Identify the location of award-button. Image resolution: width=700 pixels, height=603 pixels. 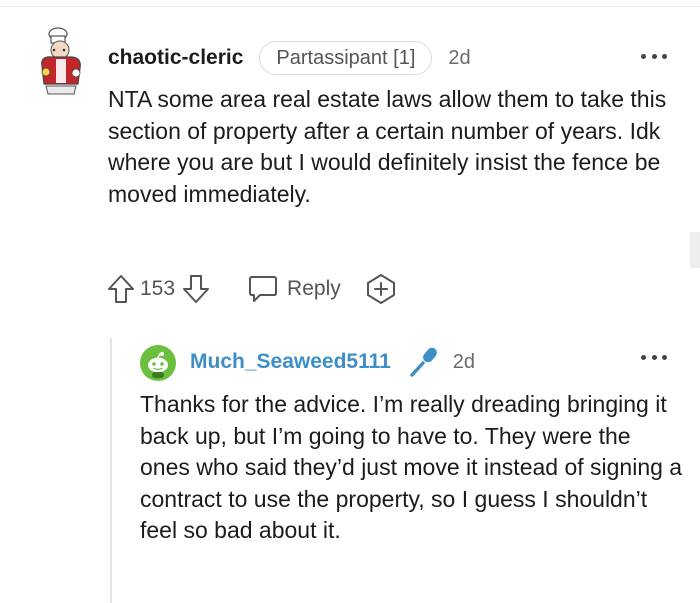
(381, 289).